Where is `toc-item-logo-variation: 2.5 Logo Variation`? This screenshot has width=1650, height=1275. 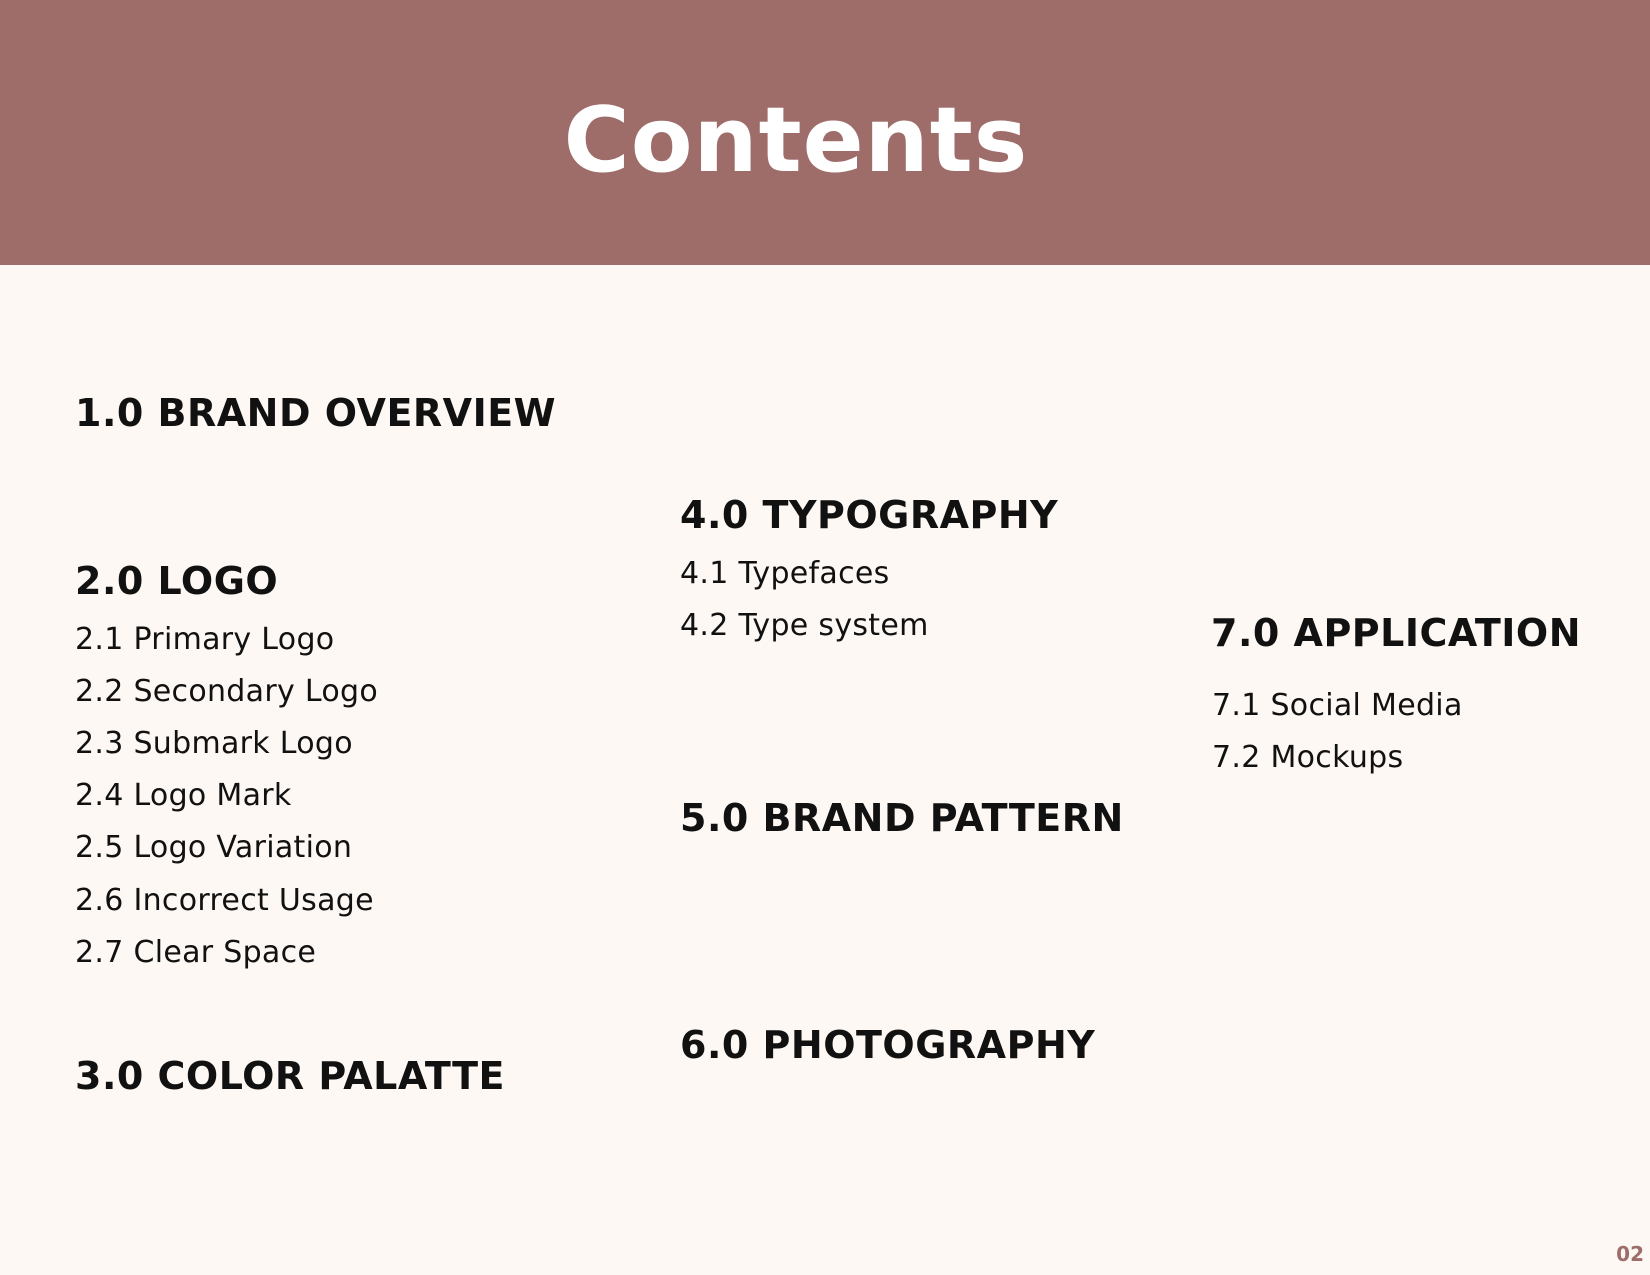 toc-item-logo-variation: 2.5 Logo Variation is located at coordinates (214, 847).